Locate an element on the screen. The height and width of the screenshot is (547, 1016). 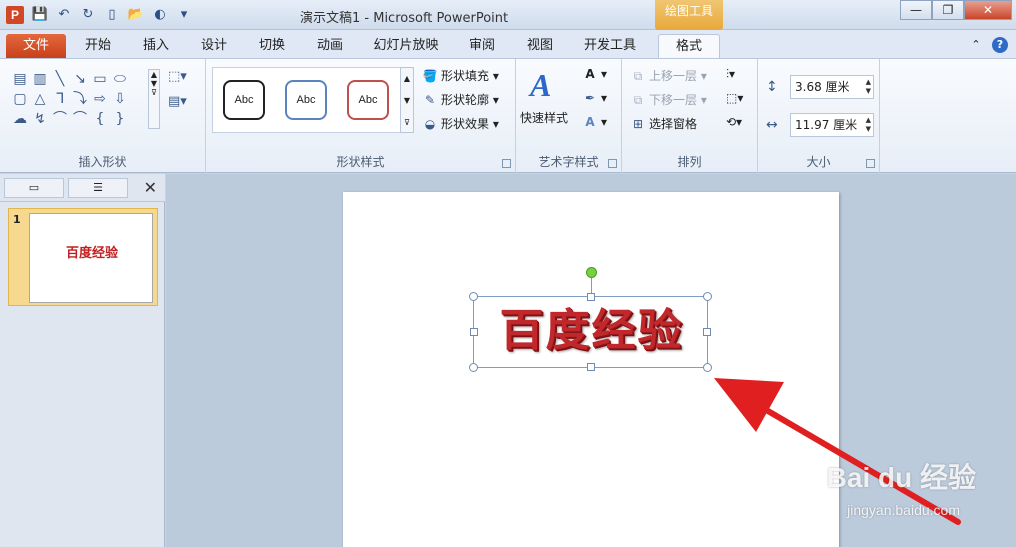
elbow-arrow-connector-icon: ⤵ is located at coordinates (80, 99).